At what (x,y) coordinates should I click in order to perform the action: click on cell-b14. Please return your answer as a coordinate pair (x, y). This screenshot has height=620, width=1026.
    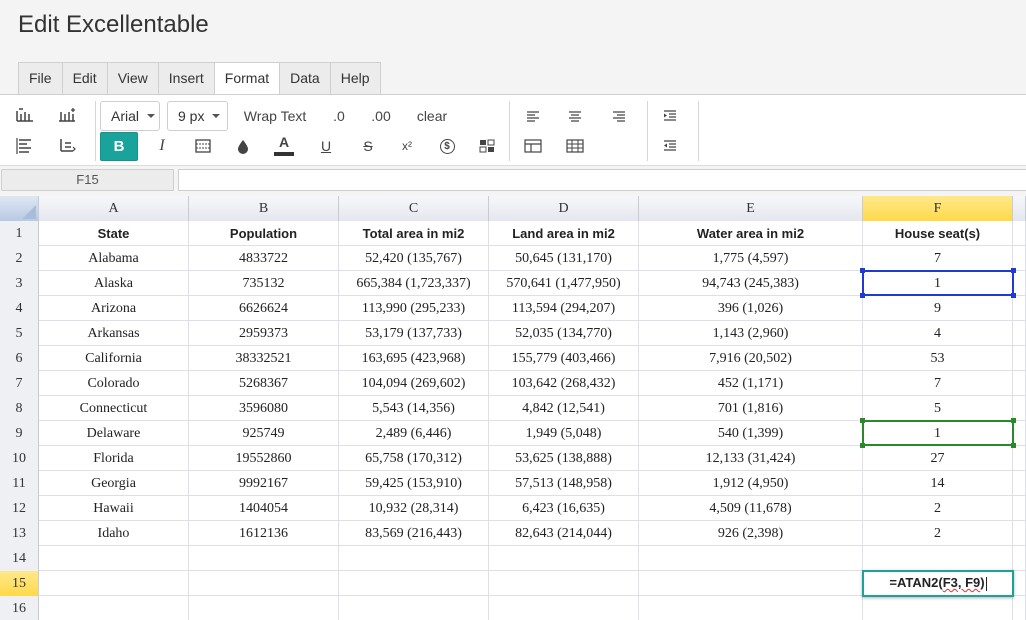
    Looking at the image, I should click on (264, 558).